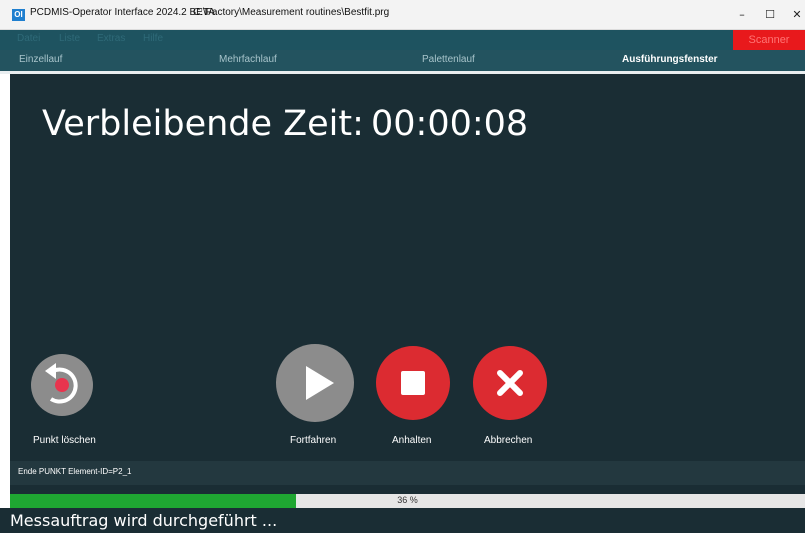  What do you see at coordinates (40, 59) in the screenshot?
I see `tab-einzellauf: Einzellauf` at bounding box center [40, 59].